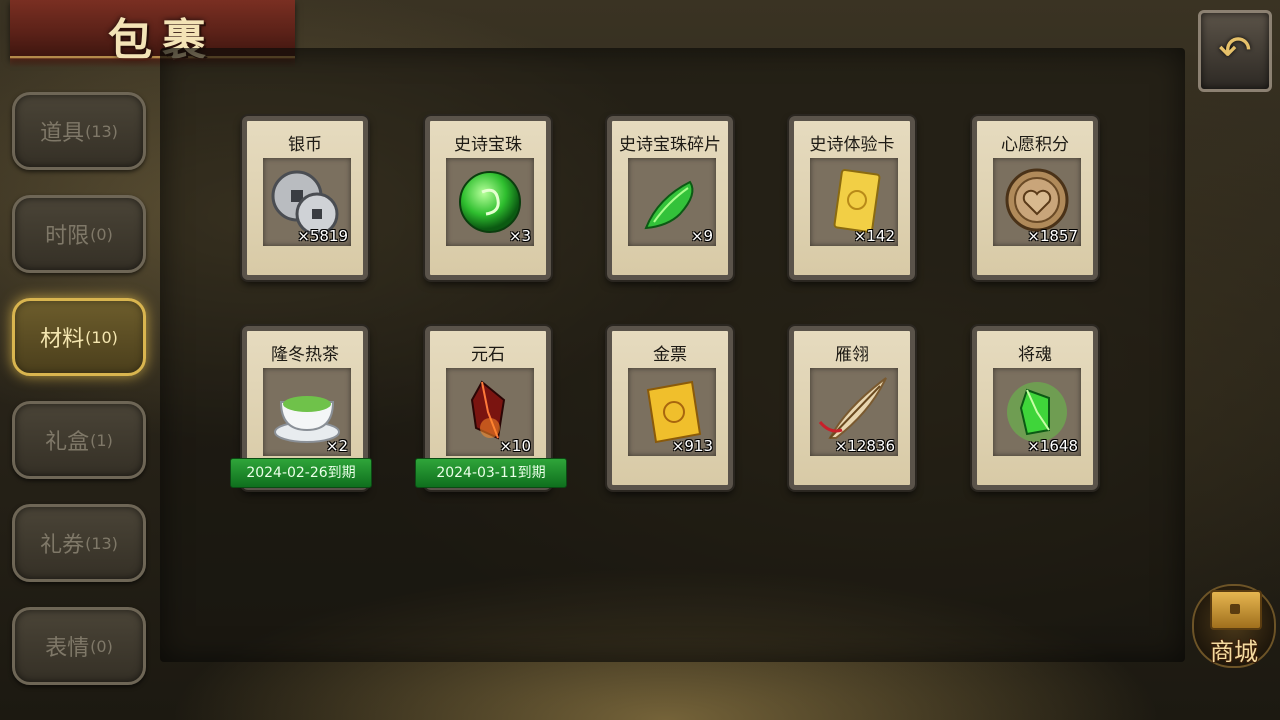 This screenshot has height=720, width=1280. I want to click on item-quantity: ×3, so click(519, 236).